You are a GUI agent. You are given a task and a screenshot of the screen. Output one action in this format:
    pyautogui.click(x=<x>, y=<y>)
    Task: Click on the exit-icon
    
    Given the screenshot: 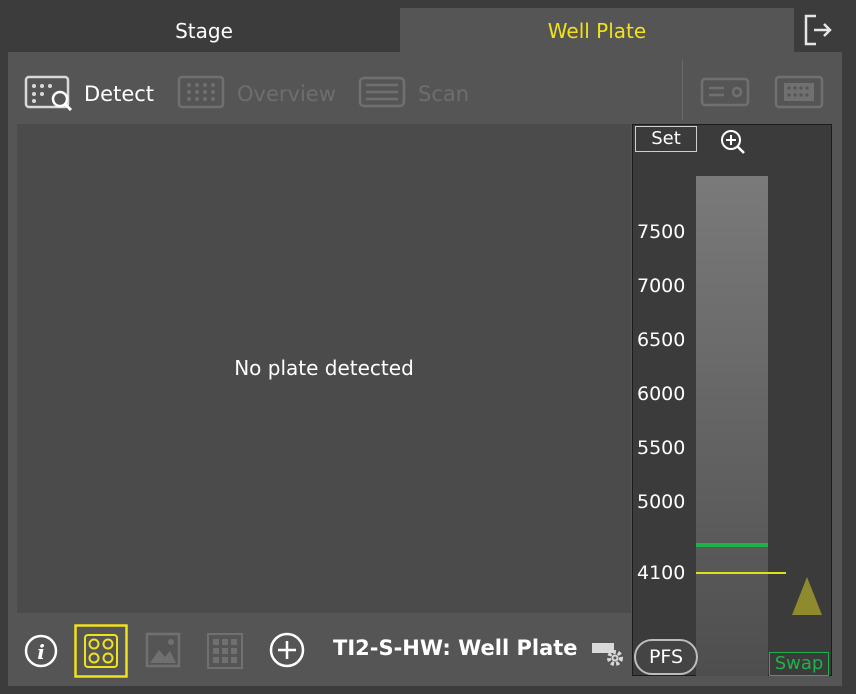 What is the action you would take?
    pyautogui.click(x=818, y=30)
    